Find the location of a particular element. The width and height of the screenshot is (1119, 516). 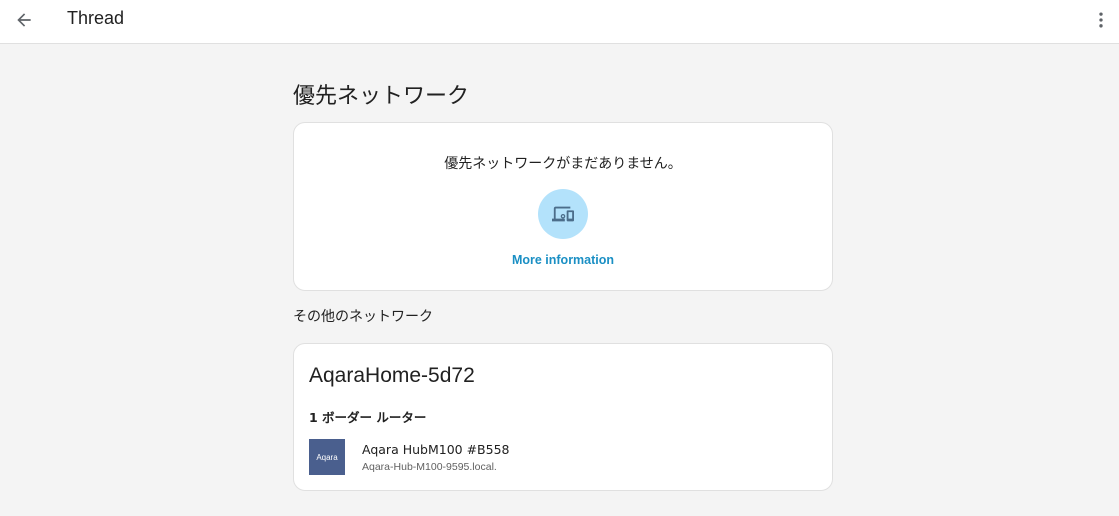

devices-icon-badge is located at coordinates (563, 214).